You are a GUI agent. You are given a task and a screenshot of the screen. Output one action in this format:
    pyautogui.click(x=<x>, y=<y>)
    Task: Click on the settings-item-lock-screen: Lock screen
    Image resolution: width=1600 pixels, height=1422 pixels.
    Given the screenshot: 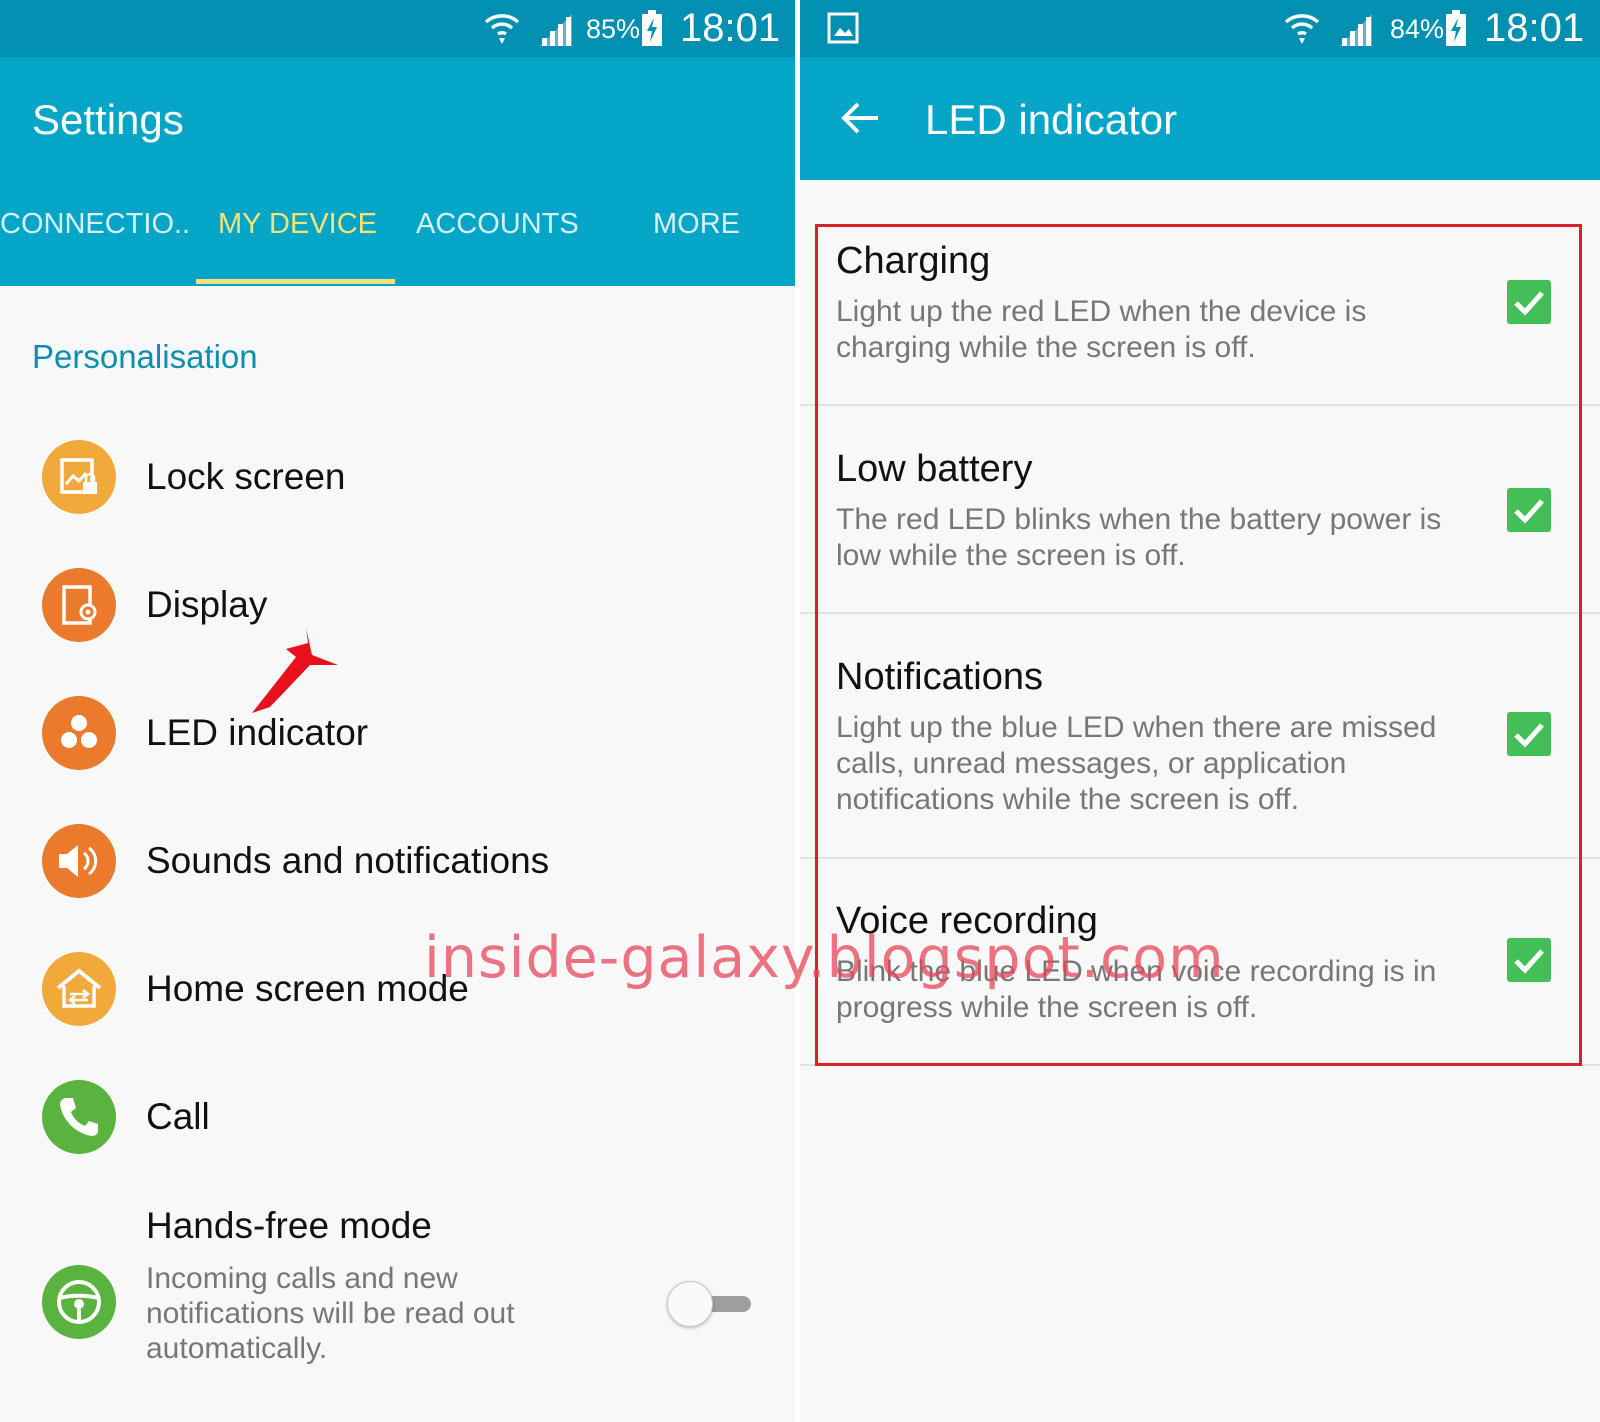 What is the action you would take?
    pyautogui.click(x=397, y=477)
    